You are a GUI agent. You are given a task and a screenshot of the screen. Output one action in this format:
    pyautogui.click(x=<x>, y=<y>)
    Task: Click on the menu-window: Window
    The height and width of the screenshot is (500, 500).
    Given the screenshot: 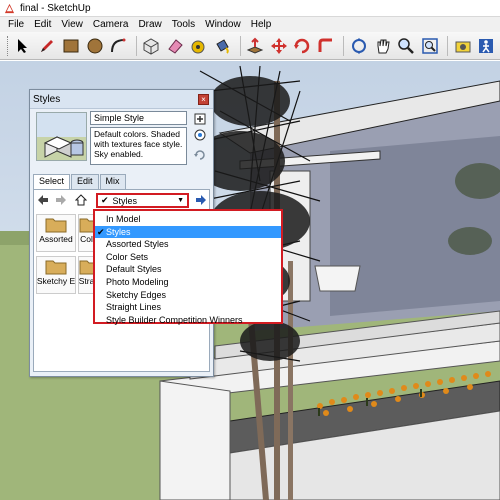 What is the action you would take?
    pyautogui.click(x=223, y=24)
    